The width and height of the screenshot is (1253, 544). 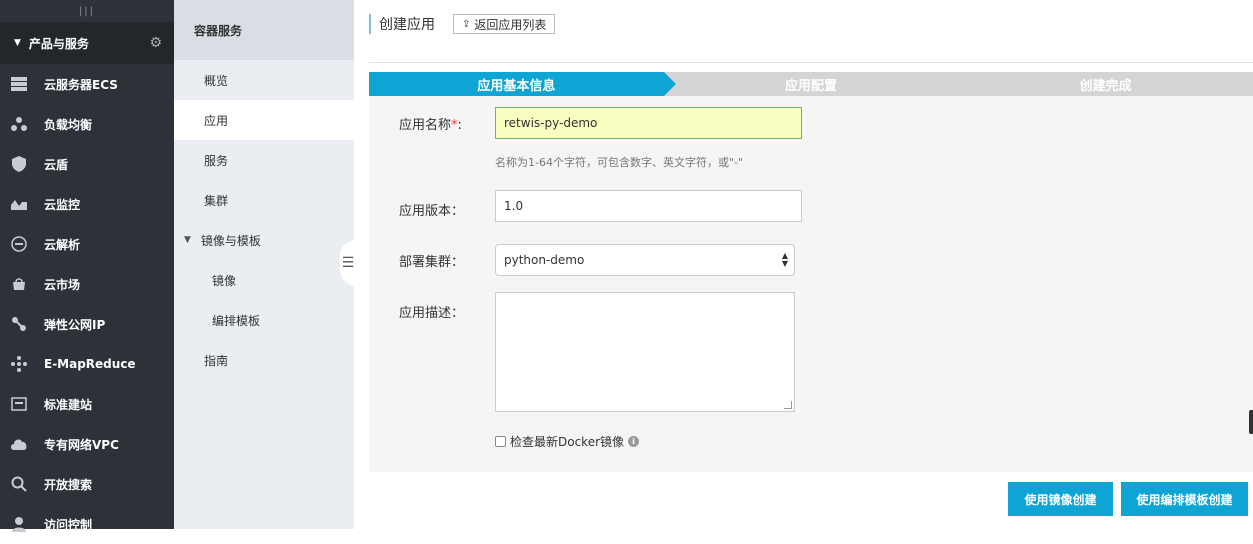 I want to click on deploy-cluster-select: python-demo ▲ ▼, so click(x=645, y=260).